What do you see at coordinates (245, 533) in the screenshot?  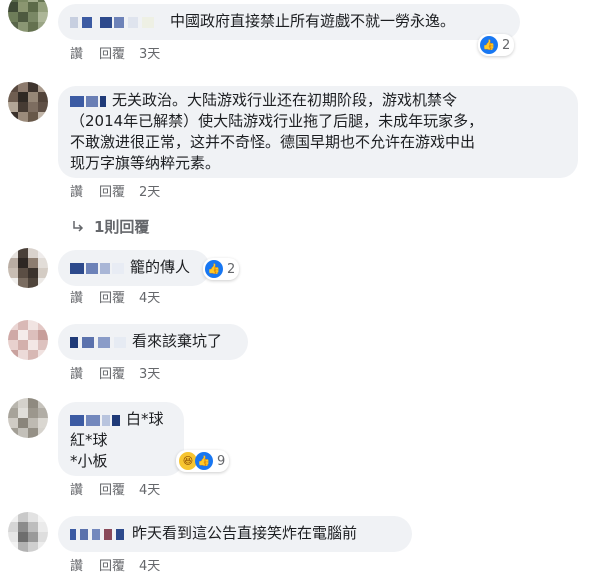 I see `comment-text: 昨天看到這公告直接笑炸在電腦前` at bounding box center [245, 533].